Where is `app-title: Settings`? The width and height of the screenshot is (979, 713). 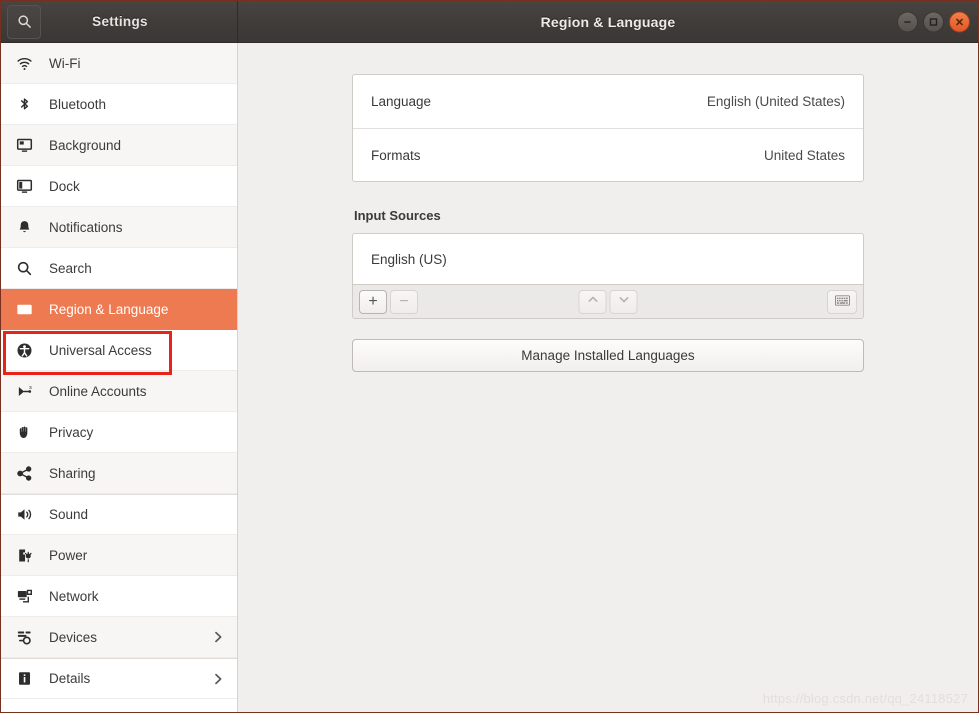 app-title: Settings is located at coordinates (120, 21).